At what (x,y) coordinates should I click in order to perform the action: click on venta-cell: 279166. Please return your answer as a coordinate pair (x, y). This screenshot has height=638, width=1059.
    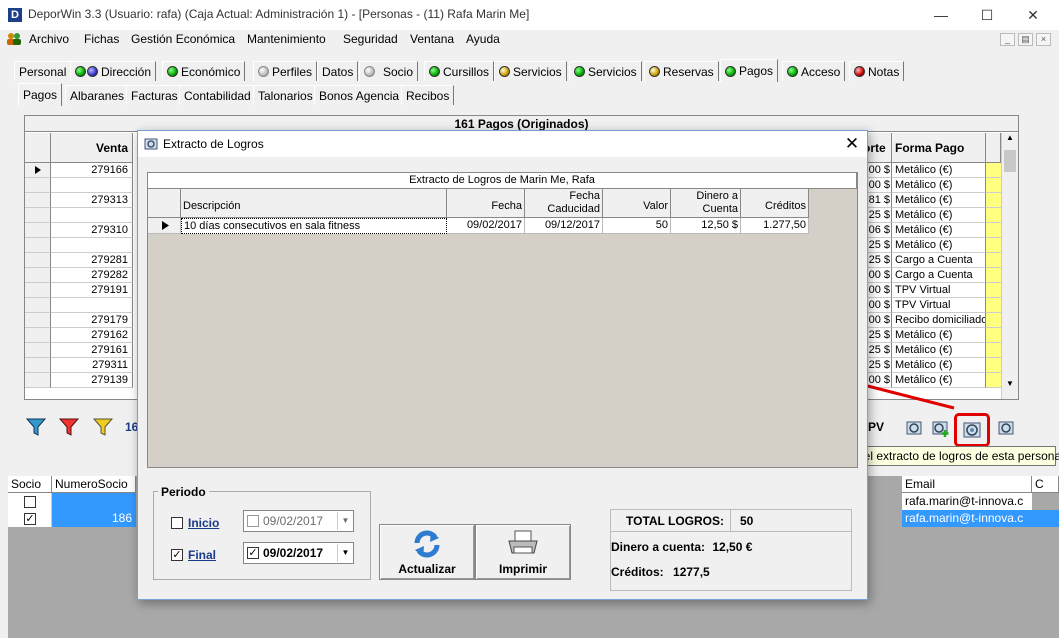
    Looking at the image, I should click on (92, 170).